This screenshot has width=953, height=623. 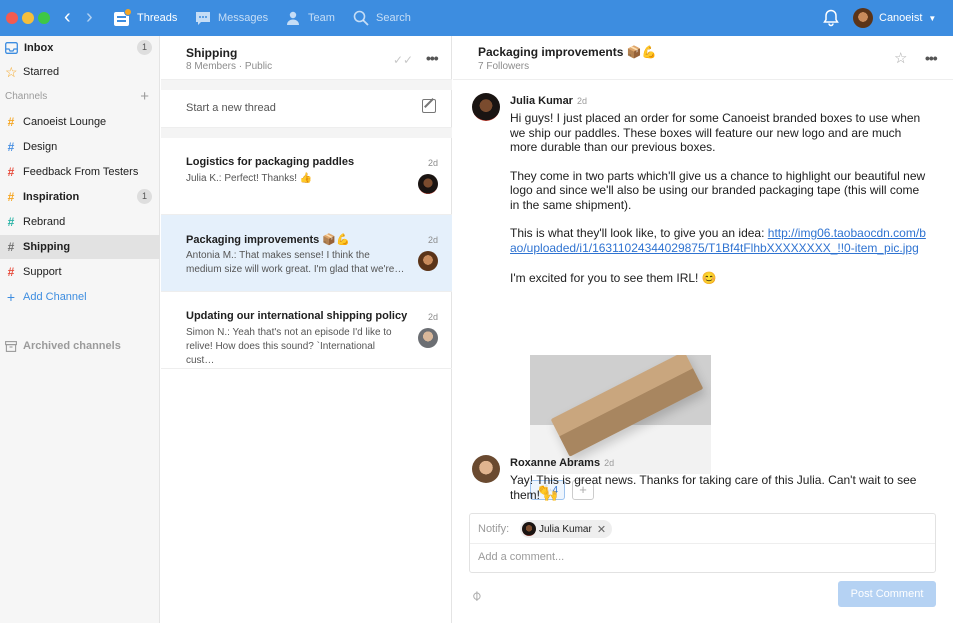 I want to click on star-icon: ☆, so click(x=900, y=58).